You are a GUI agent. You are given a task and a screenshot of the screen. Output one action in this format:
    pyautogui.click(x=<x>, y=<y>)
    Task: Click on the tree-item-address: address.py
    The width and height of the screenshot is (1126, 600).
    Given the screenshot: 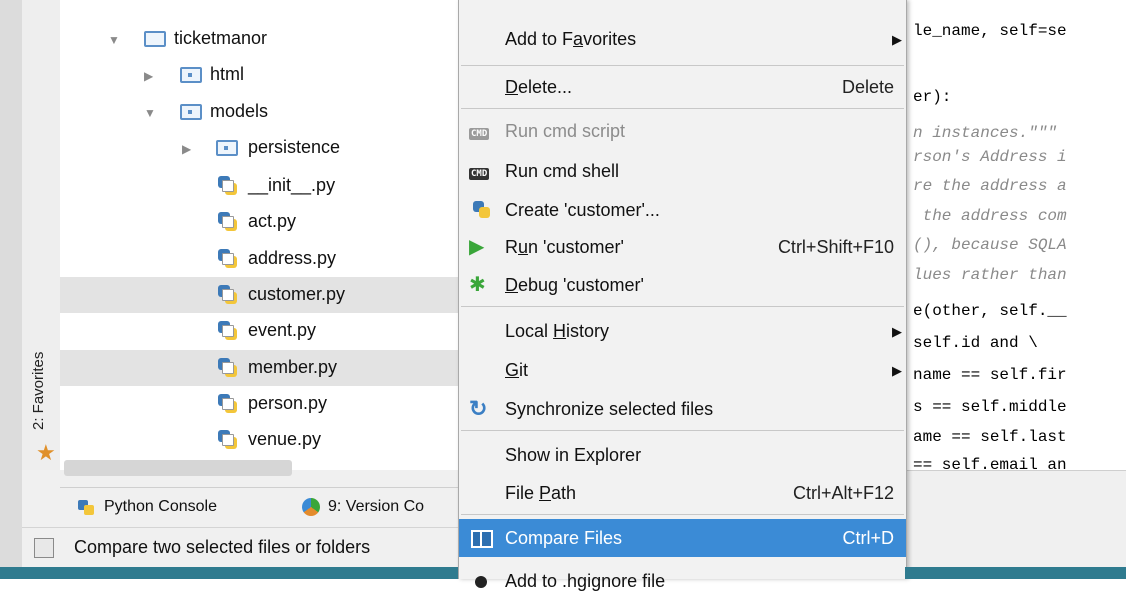 What is the action you would take?
    pyautogui.click(x=259, y=259)
    